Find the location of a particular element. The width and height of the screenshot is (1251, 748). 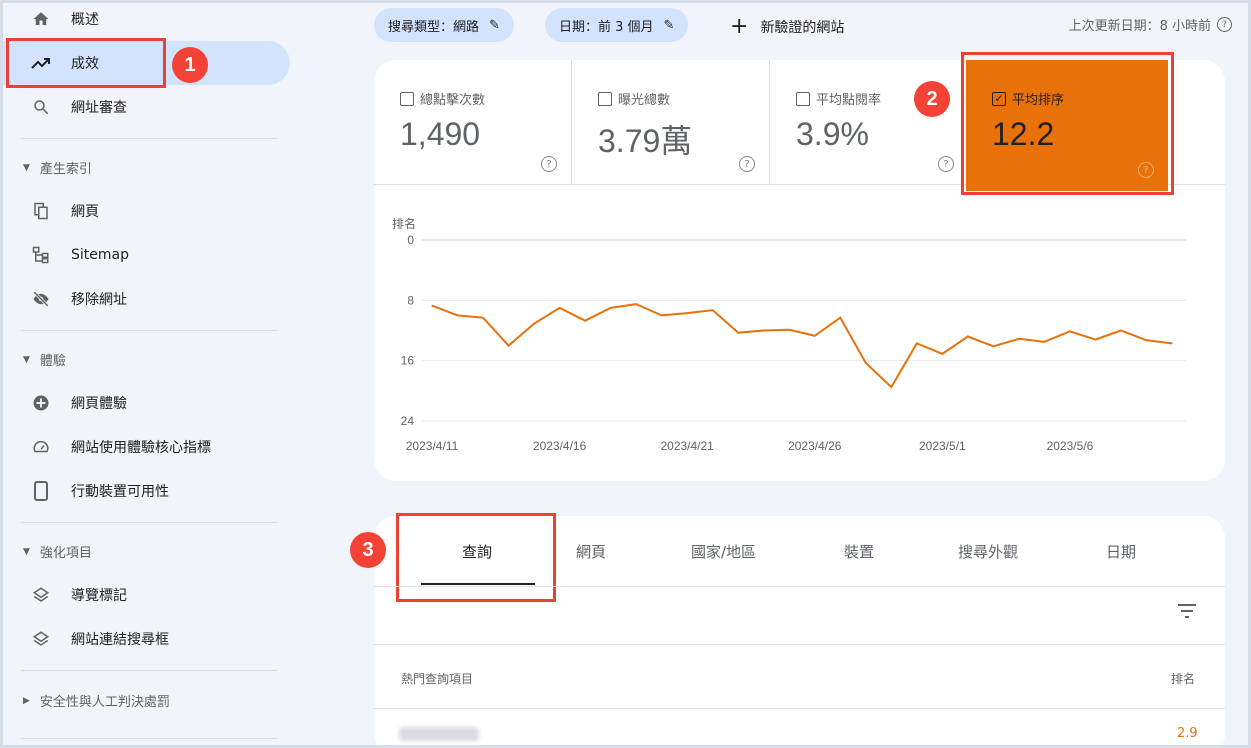

blurred-query is located at coordinates (439, 734).